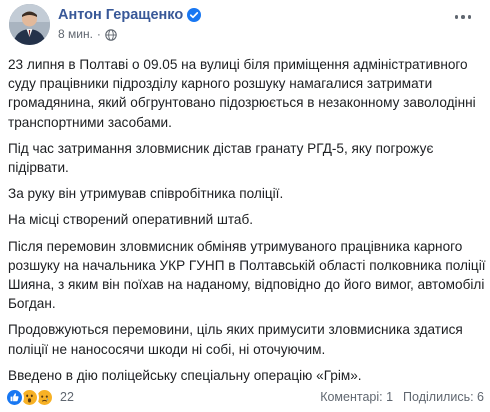 The height and width of the screenshot is (412, 490). What do you see at coordinates (245, 397) in the screenshot?
I see `post-footer: 22 Коментарі: 1 Поділились: 6` at bounding box center [245, 397].